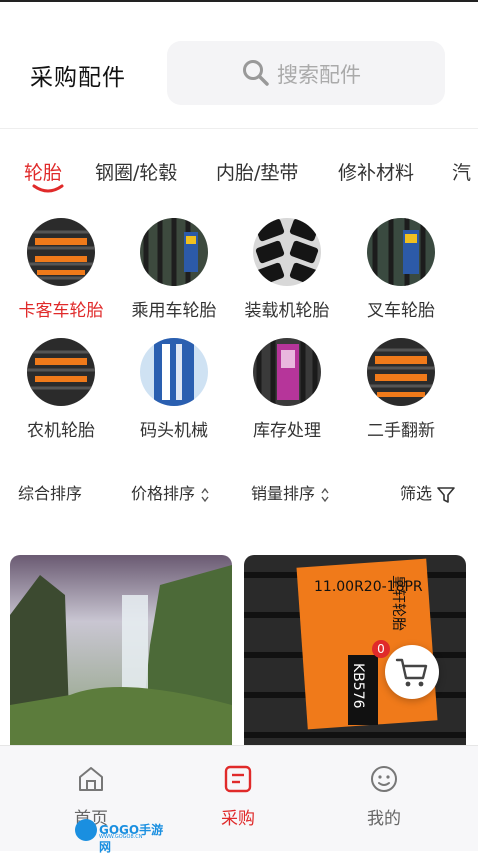  I want to click on tabbar-label: 采购, so click(238, 819).